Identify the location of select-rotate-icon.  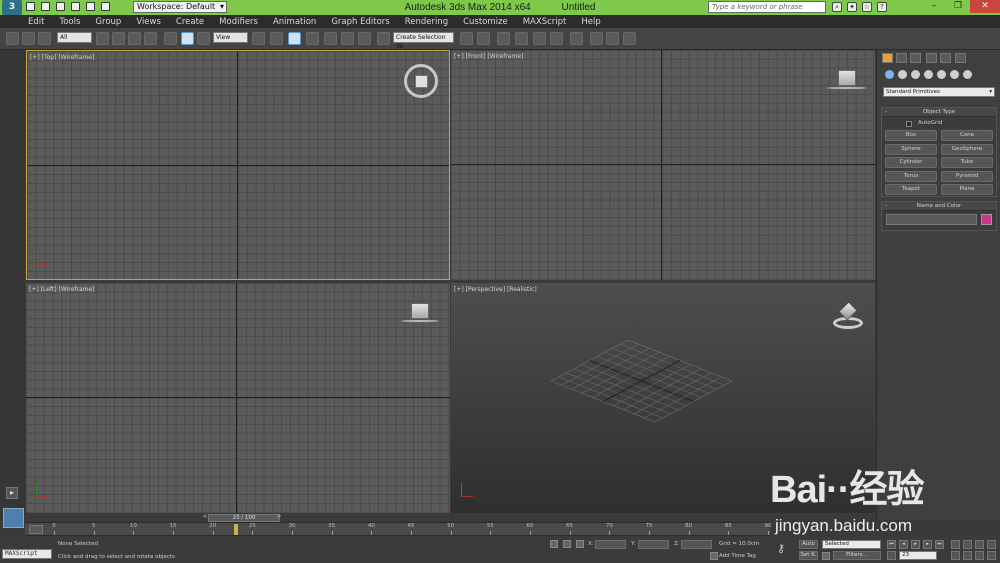
(187, 38).